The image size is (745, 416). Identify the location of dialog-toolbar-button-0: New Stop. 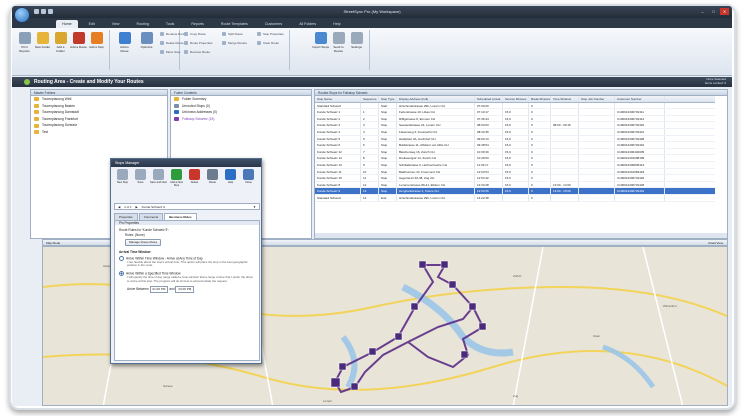
(122, 178).